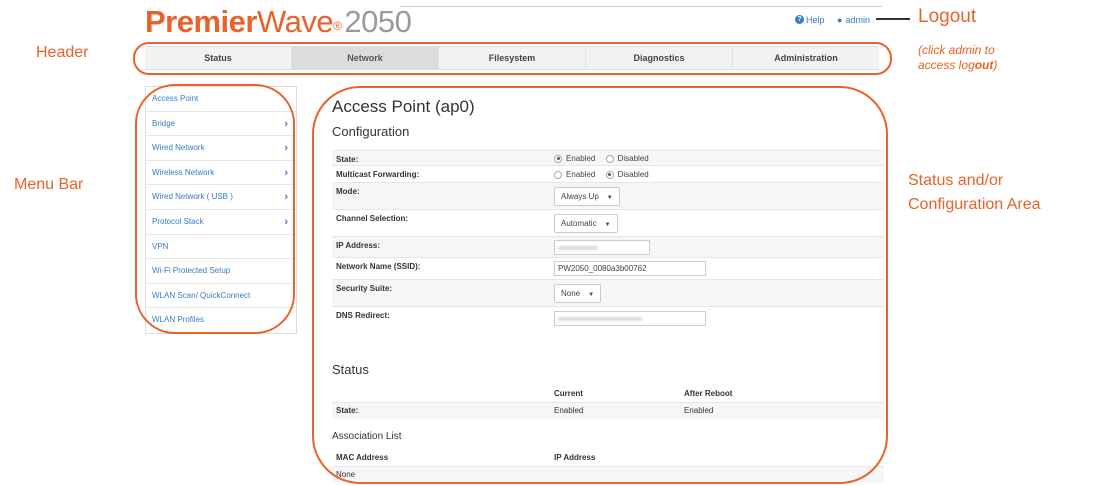 Image resolution: width=1094 pixels, height=486 pixels. What do you see at coordinates (799, 20) in the screenshot?
I see `help-icon: ?` at bounding box center [799, 20].